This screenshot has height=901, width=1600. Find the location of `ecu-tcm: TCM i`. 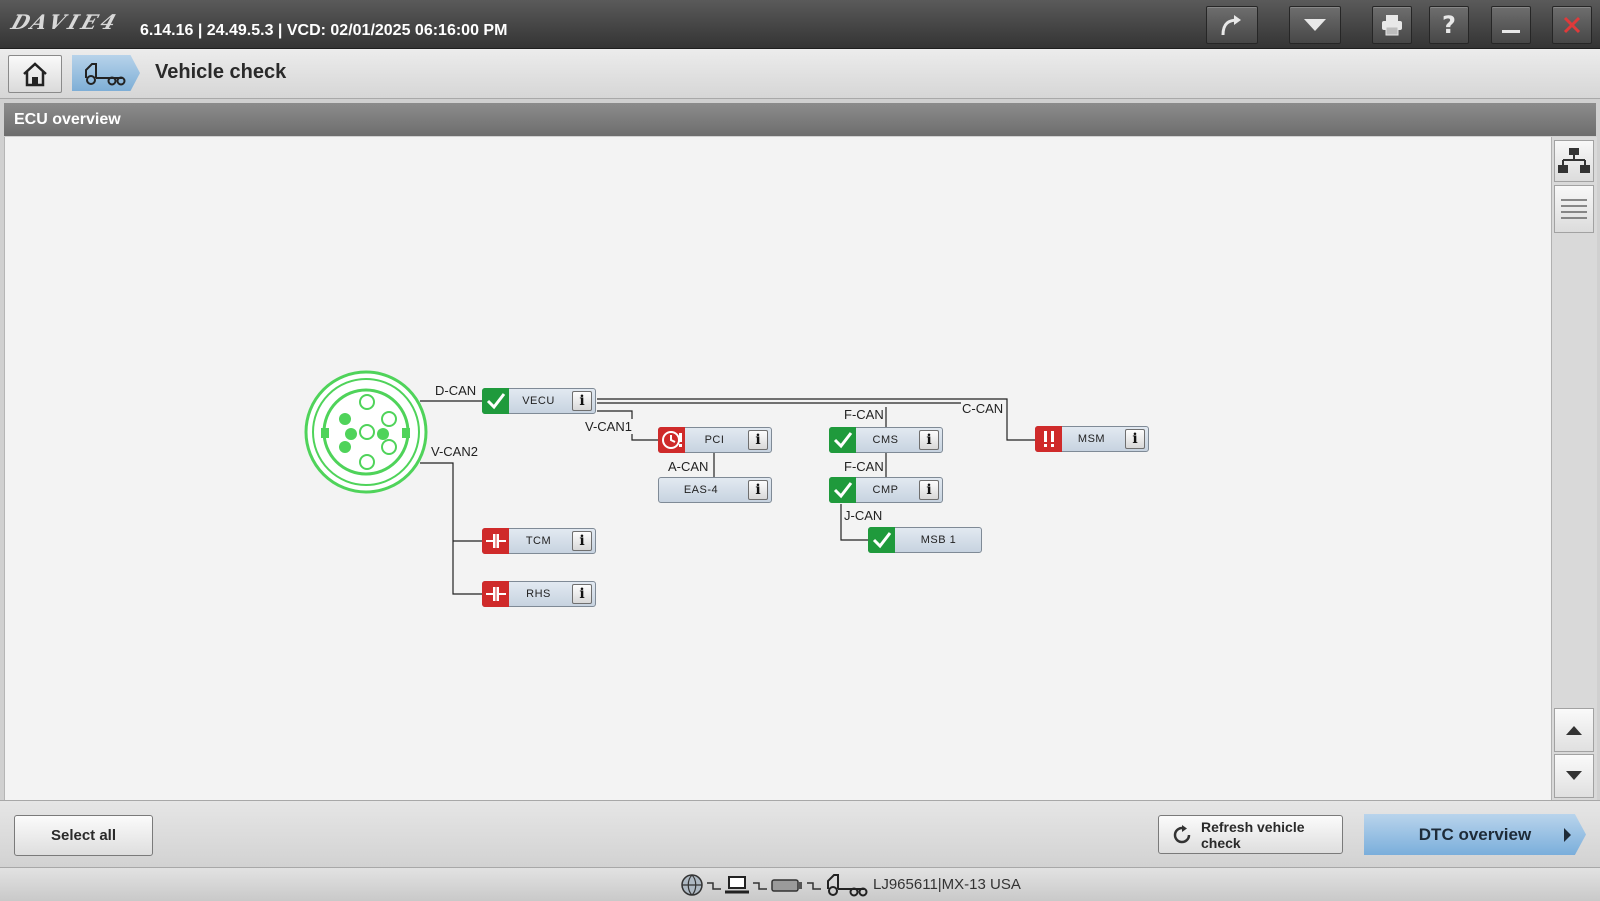

ecu-tcm: TCM i is located at coordinates (539, 541).